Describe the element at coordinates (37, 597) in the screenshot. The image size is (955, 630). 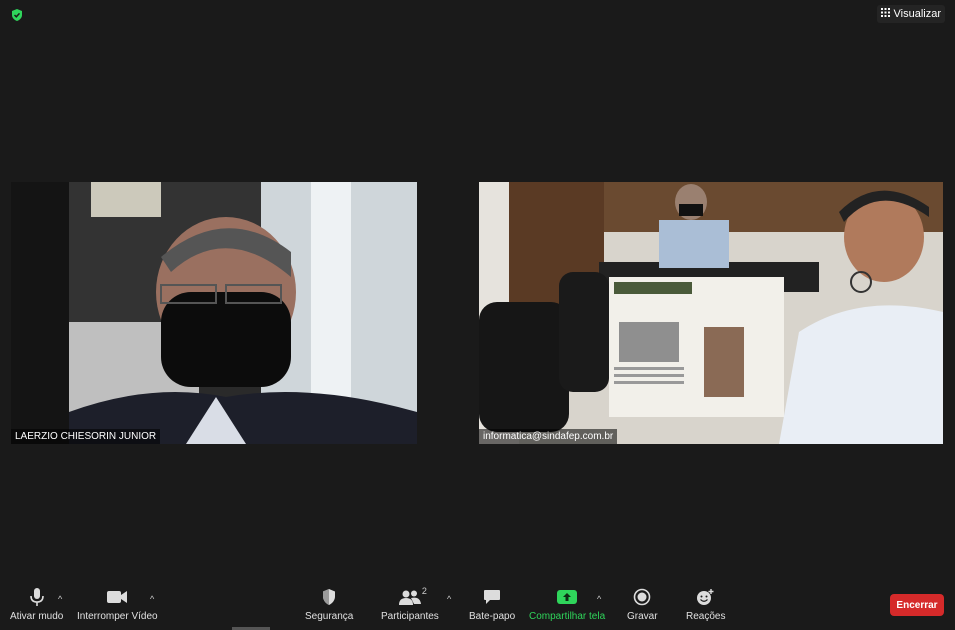
I see `microphone-icon` at that location.